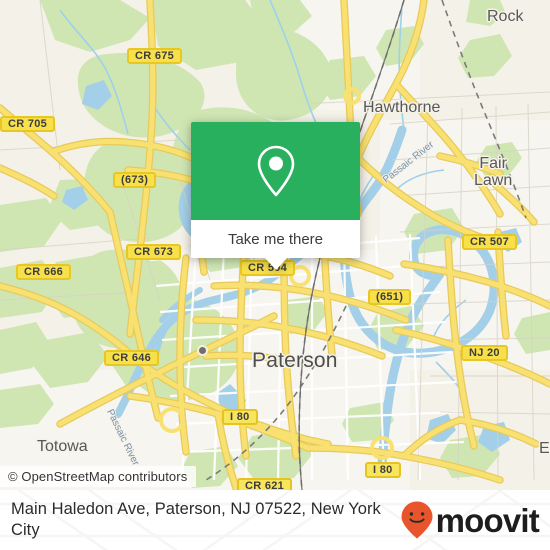 The height and width of the screenshot is (550, 550). I want to click on map-pin-icon, so click(275, 171).